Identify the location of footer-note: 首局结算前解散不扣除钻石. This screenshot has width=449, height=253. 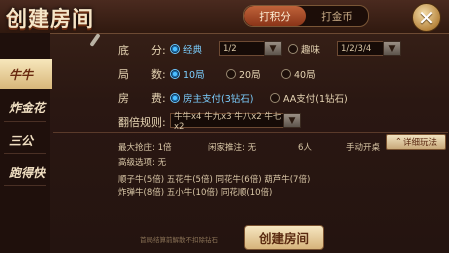
(179, 240).